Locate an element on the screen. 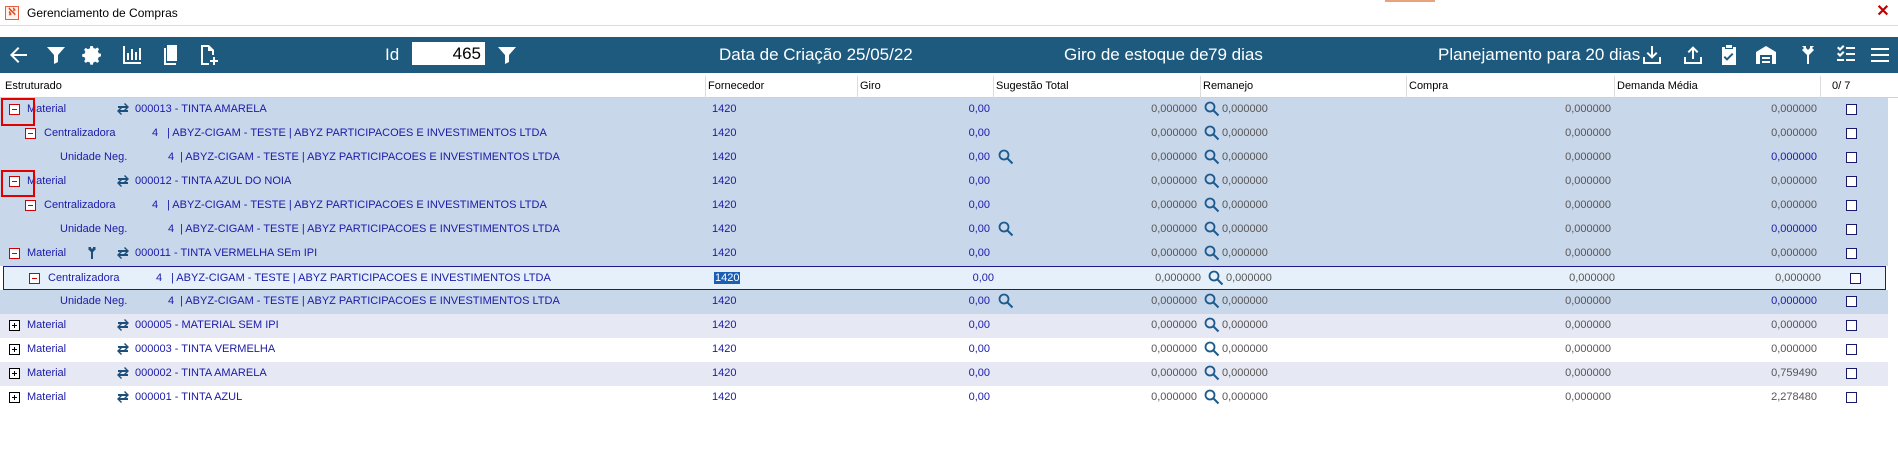 The image size is (1898, 452). gear-icon is located at coordinates (92, 55).